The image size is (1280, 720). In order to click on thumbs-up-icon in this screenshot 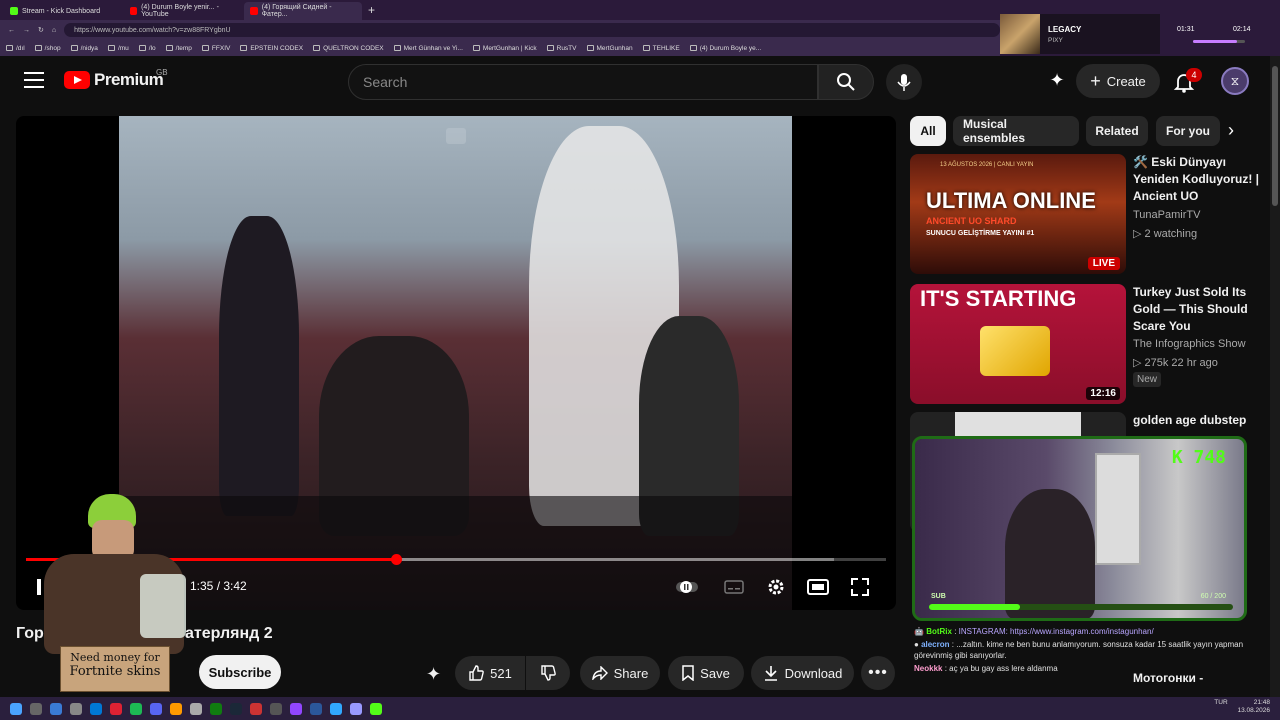, I will do `click(476, 673)`.